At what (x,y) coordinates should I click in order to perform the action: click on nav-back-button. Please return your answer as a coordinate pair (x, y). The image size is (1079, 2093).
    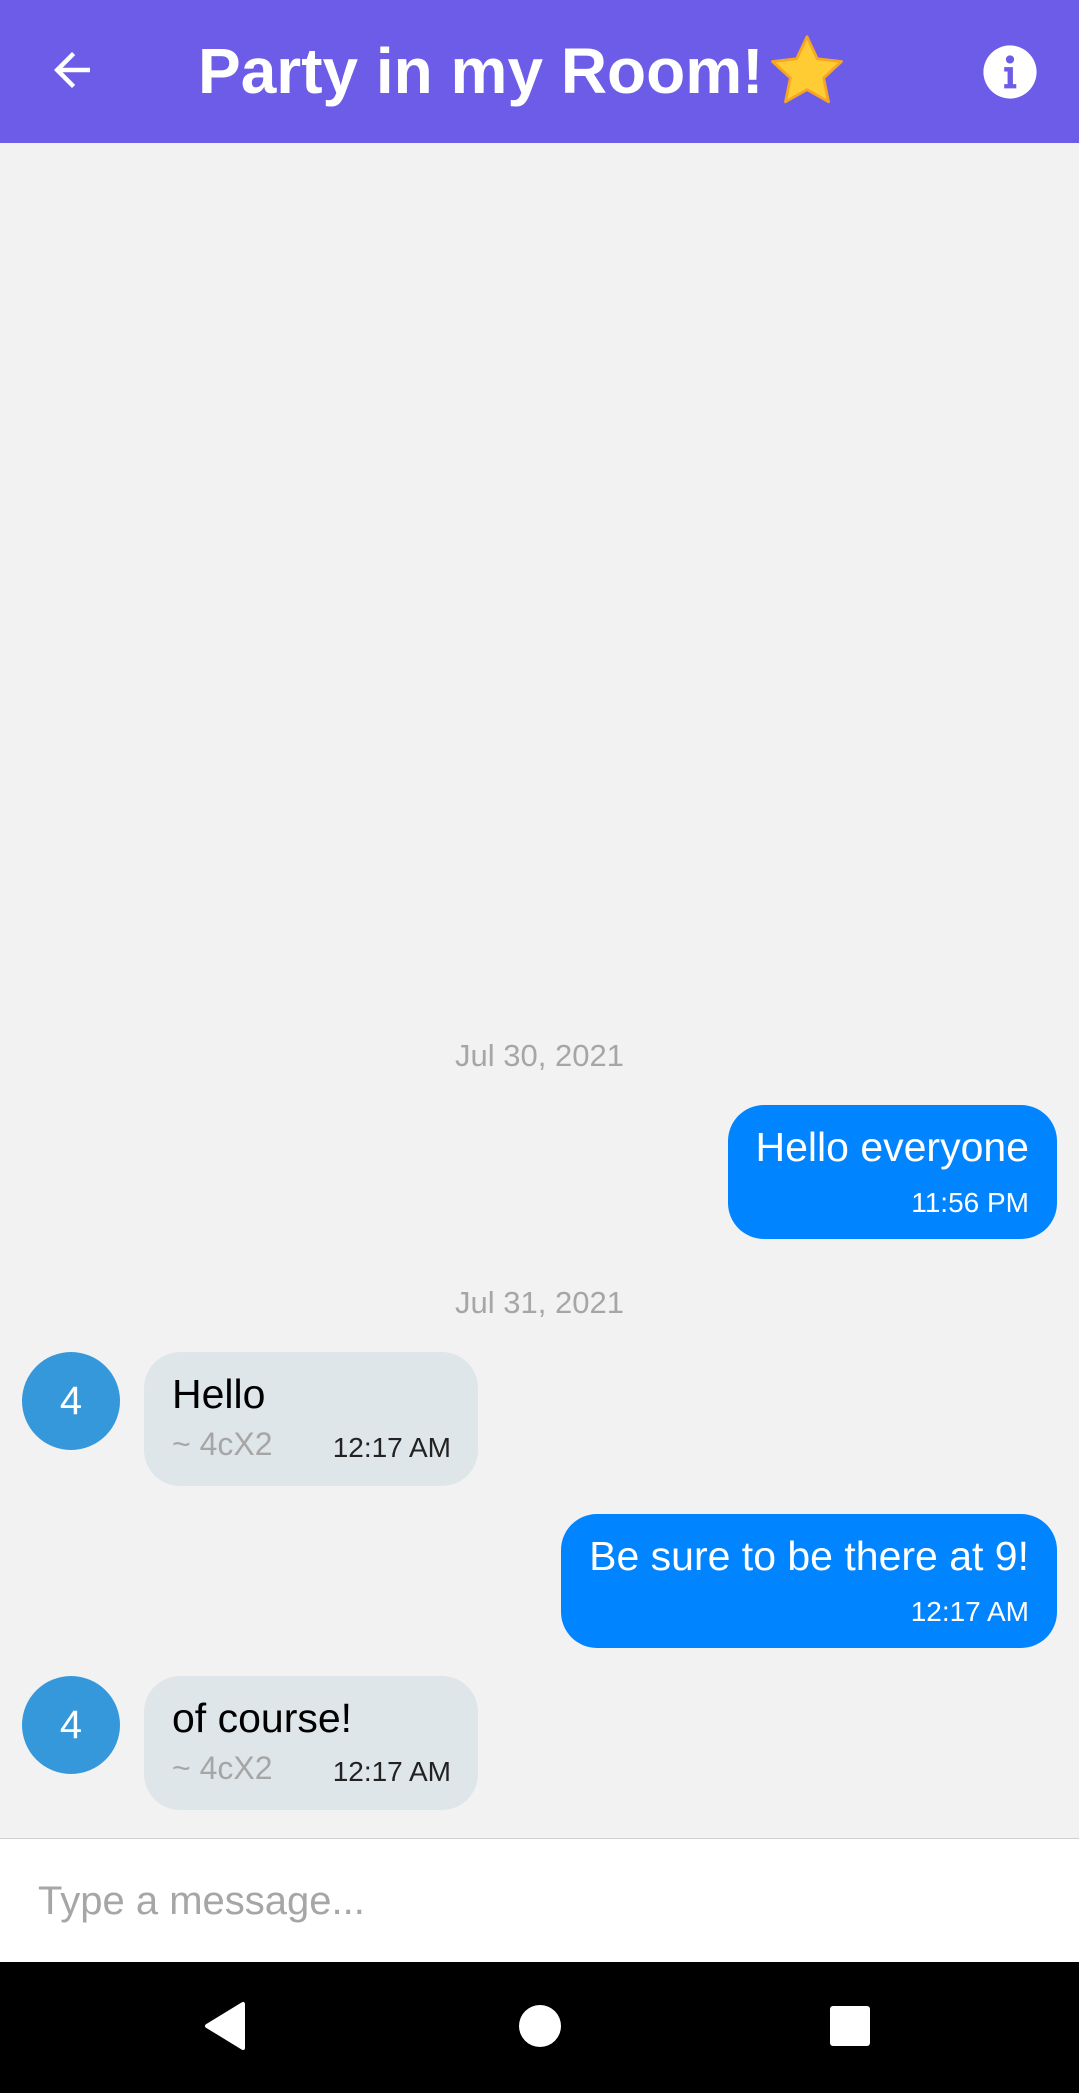
    Looking at the image, I should click on (226, 2026).